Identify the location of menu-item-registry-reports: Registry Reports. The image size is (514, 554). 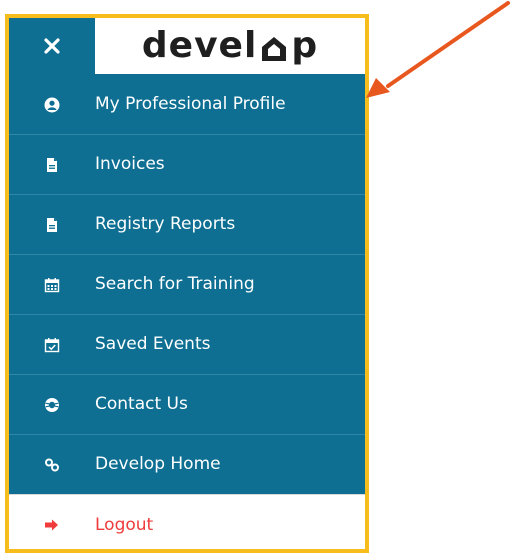
(187, 224).